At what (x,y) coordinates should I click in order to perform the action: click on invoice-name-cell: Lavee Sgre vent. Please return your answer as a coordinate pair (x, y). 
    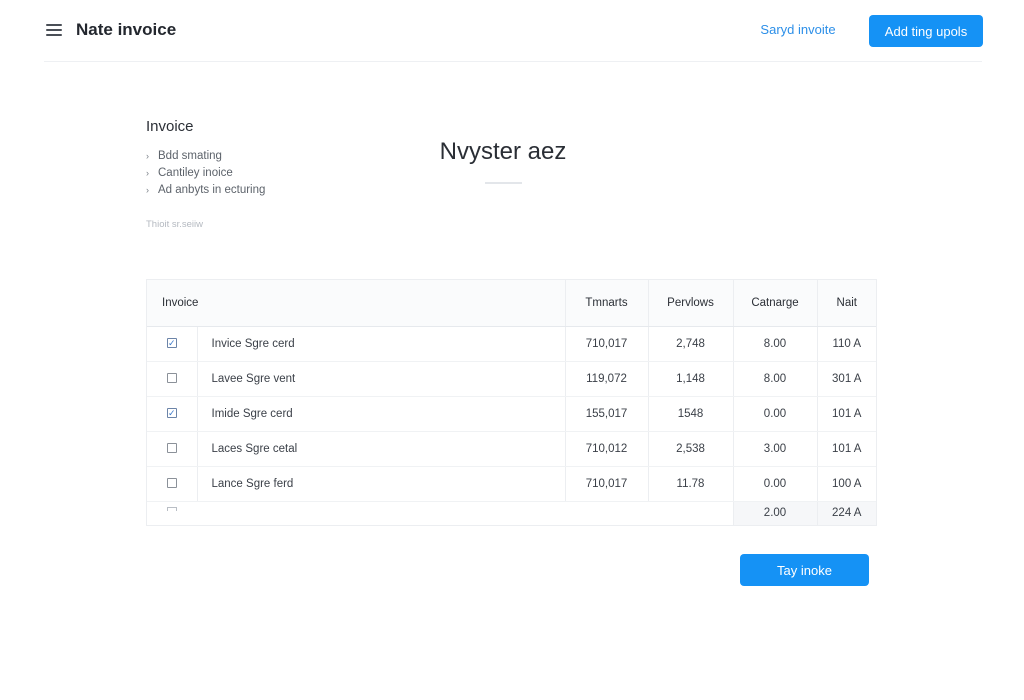
    Looking at the image, I should click on (380, 379).